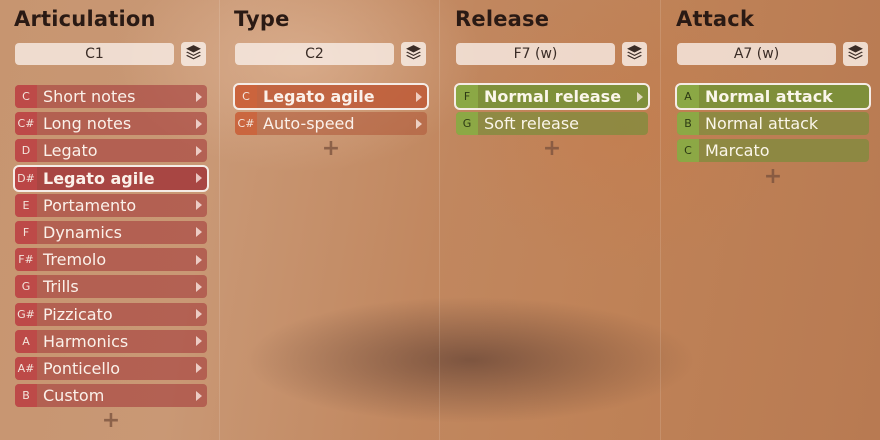 This screenshot has height=440, width=880. Describe the element at coordinates (502, 19) in the screenshot. I see `column-title: Release` at that location.